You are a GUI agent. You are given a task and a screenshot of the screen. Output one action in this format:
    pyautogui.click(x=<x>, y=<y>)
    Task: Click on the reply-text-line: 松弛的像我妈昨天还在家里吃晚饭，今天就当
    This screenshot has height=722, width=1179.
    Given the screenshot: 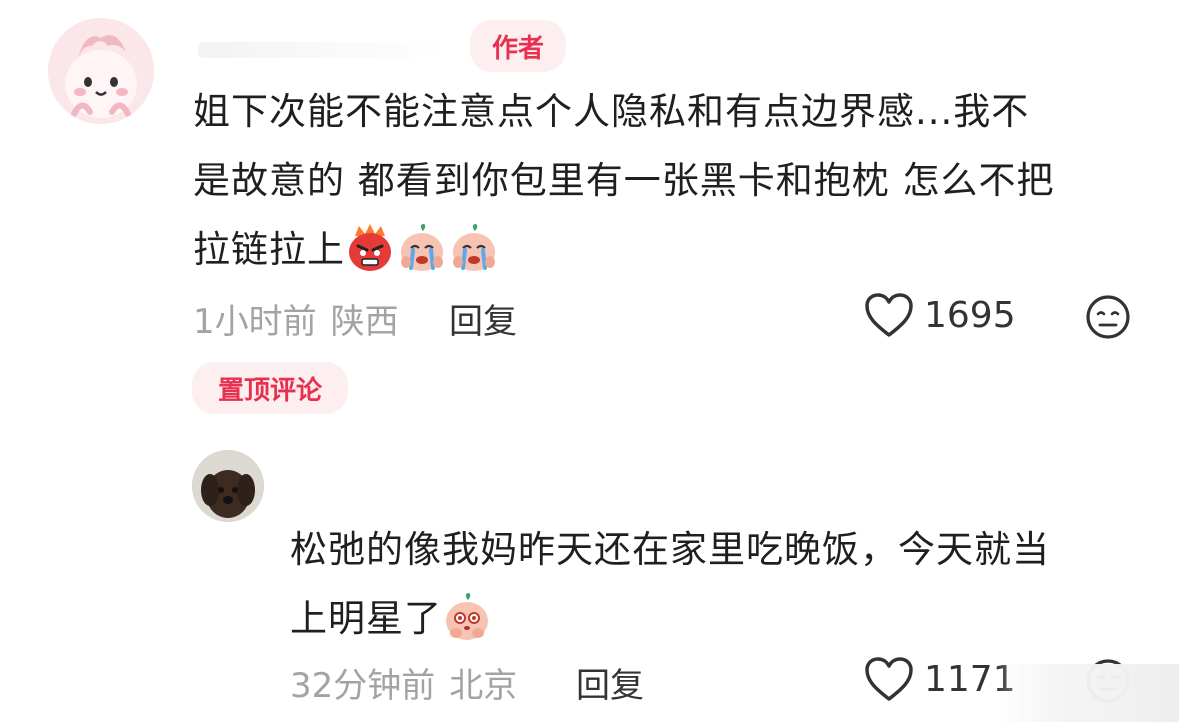 What is the action you would take?
    pyautogui.click(x=670, y=549)
    